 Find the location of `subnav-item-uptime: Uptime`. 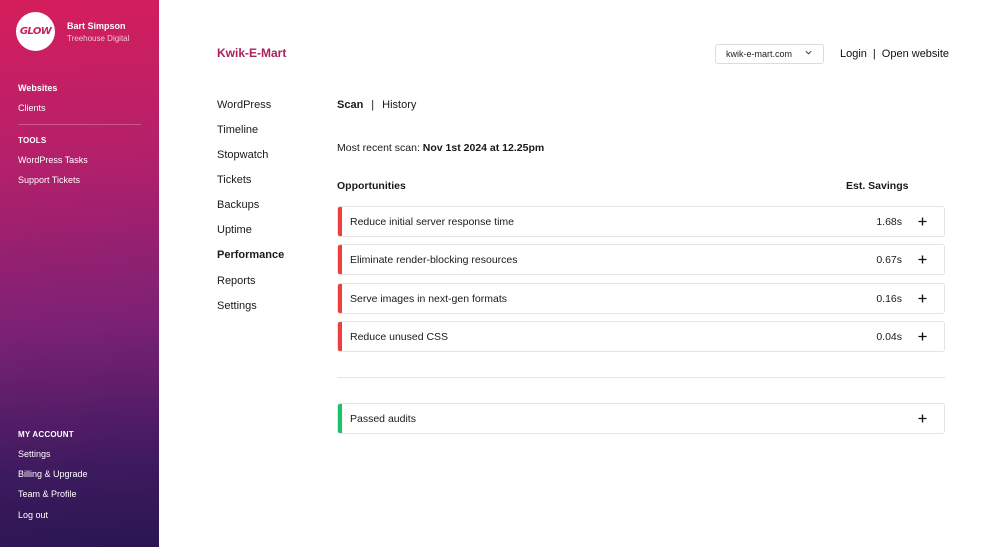

subnav-item-uptime: Uptime is located at coordinates (234, 230).